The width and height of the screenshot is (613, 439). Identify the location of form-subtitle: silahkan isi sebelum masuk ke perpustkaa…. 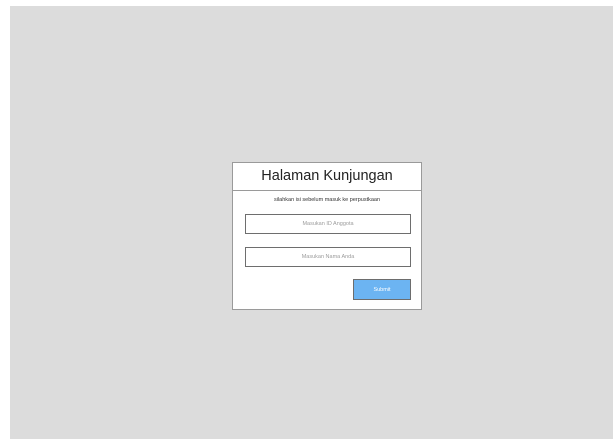
(327, 200).